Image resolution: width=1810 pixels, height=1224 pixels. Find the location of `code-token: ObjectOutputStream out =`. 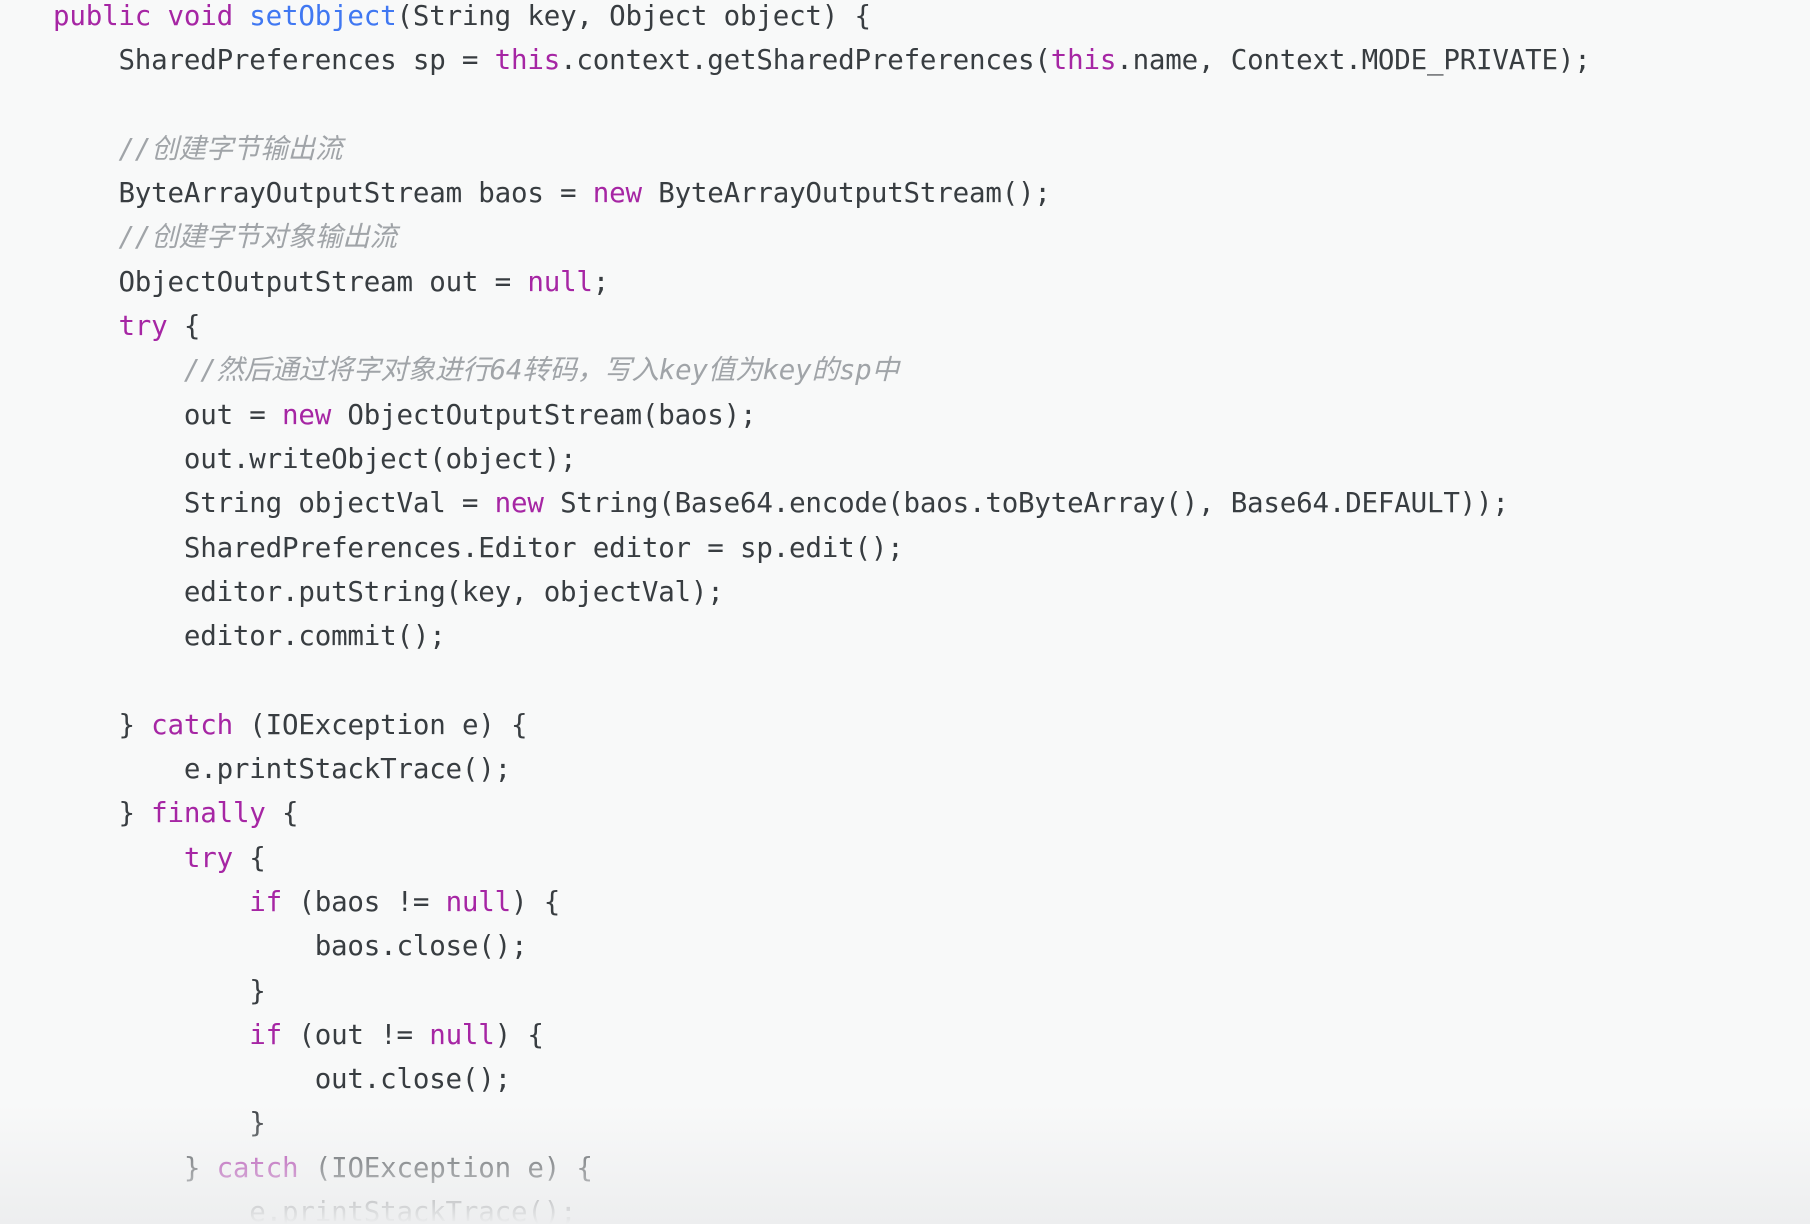

code-token: ObjectOutputStream out = is located at coordinates (323, 281).